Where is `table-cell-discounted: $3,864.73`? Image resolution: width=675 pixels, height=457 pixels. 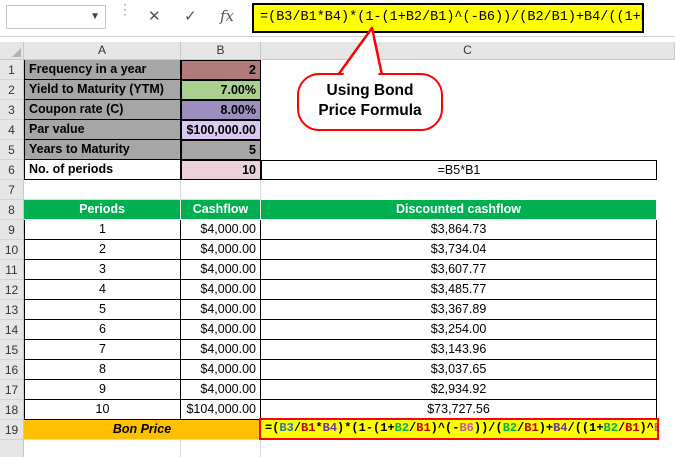 table-cell-discounted: $3,864.73 is located at coordinates (459, 230).